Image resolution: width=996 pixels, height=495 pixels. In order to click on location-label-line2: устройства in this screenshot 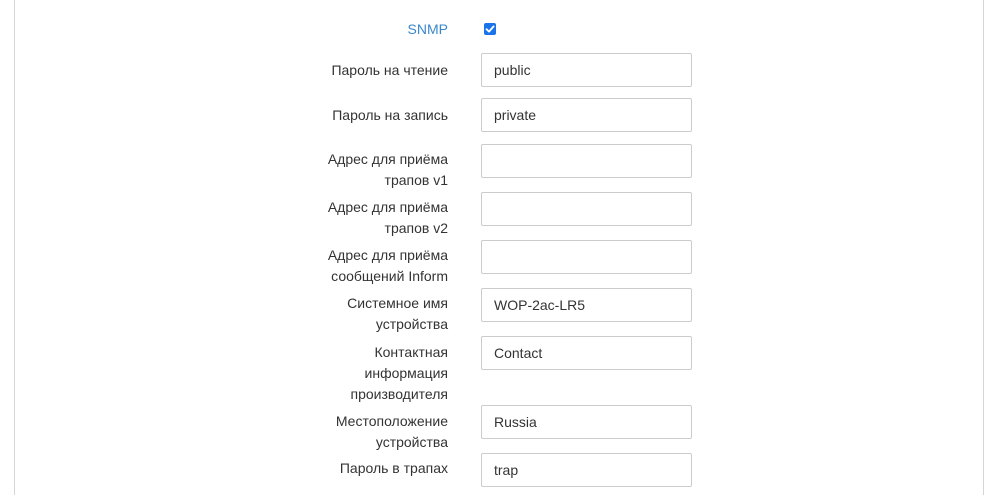, I will do `click(411, 442)`.